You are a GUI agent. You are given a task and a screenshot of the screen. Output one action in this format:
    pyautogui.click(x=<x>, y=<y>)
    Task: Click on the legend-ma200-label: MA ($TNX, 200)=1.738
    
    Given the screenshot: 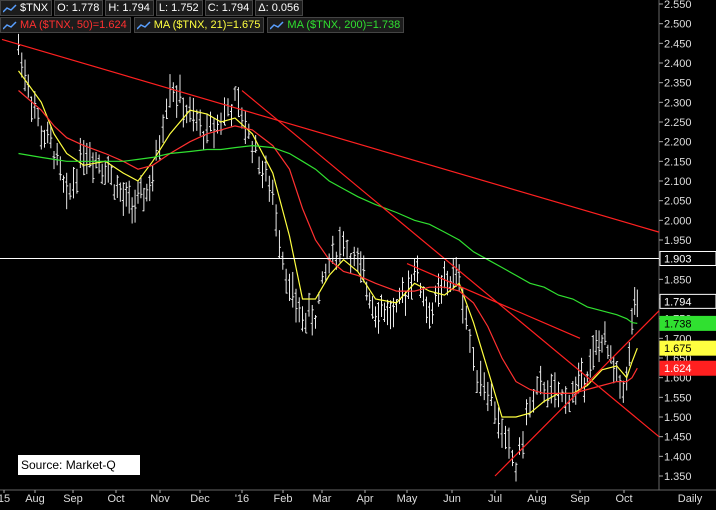 What is the action you would take?
    pyautogui.click(x=344, y=25)
    